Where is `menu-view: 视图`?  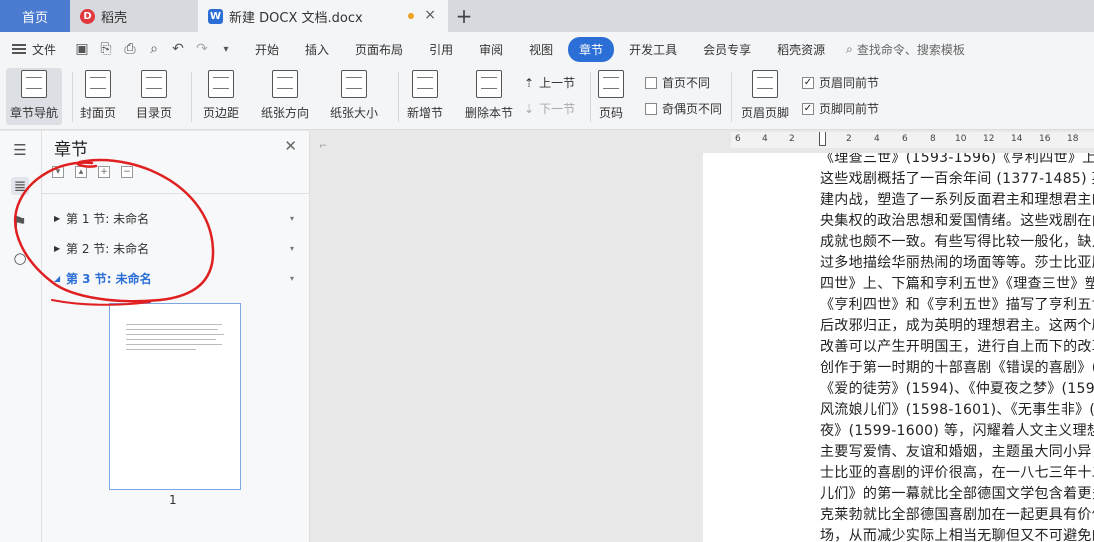
menu-view: 视图 is located at coordinates (541, 49).